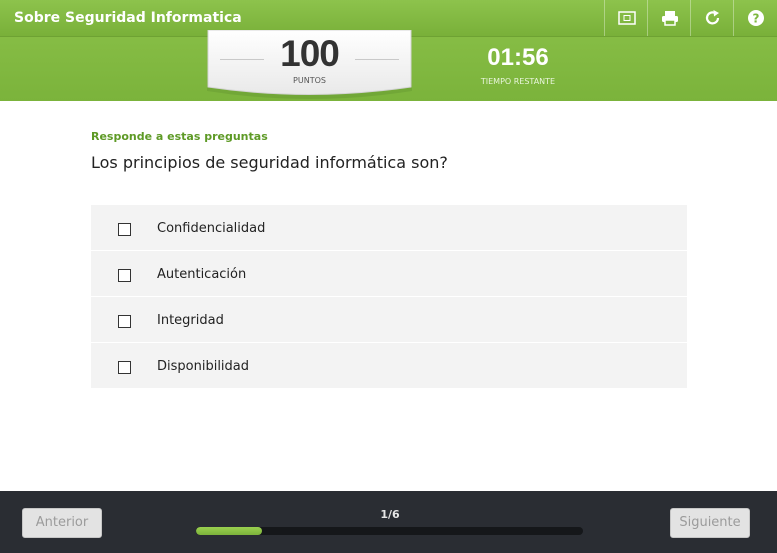  What do you see at coordinates (211, 228) in the screenshot?
I see `answer-label: Confidencialidad` at bounding box center [211, 228].